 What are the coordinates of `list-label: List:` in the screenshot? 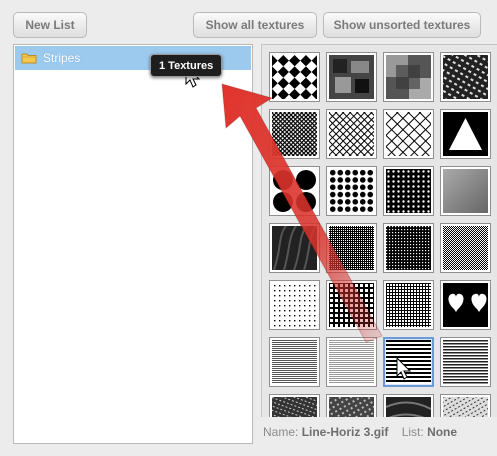 It's located at (412, 432).